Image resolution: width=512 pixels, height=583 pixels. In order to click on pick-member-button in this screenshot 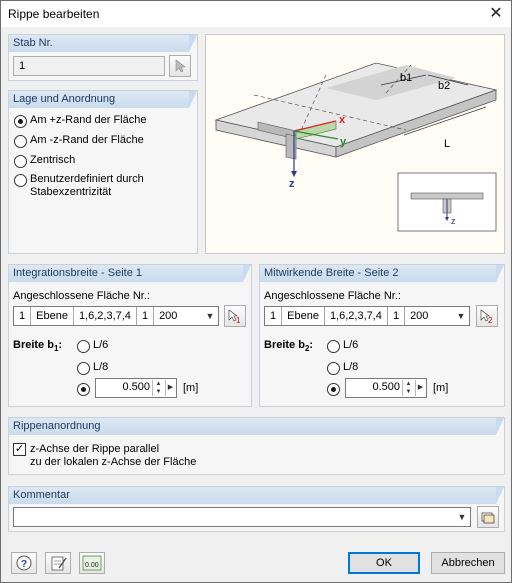, I will do `click(180, 66)`.